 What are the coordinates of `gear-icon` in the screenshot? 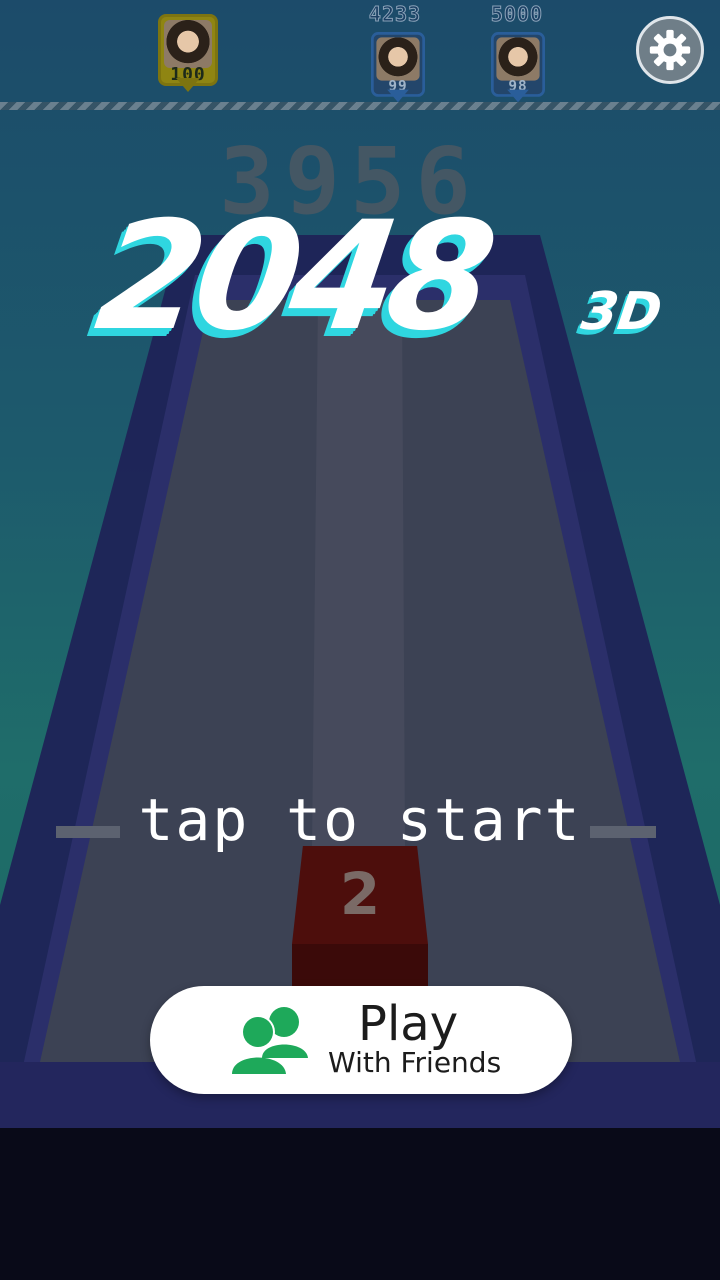 It's located at (670, 50).